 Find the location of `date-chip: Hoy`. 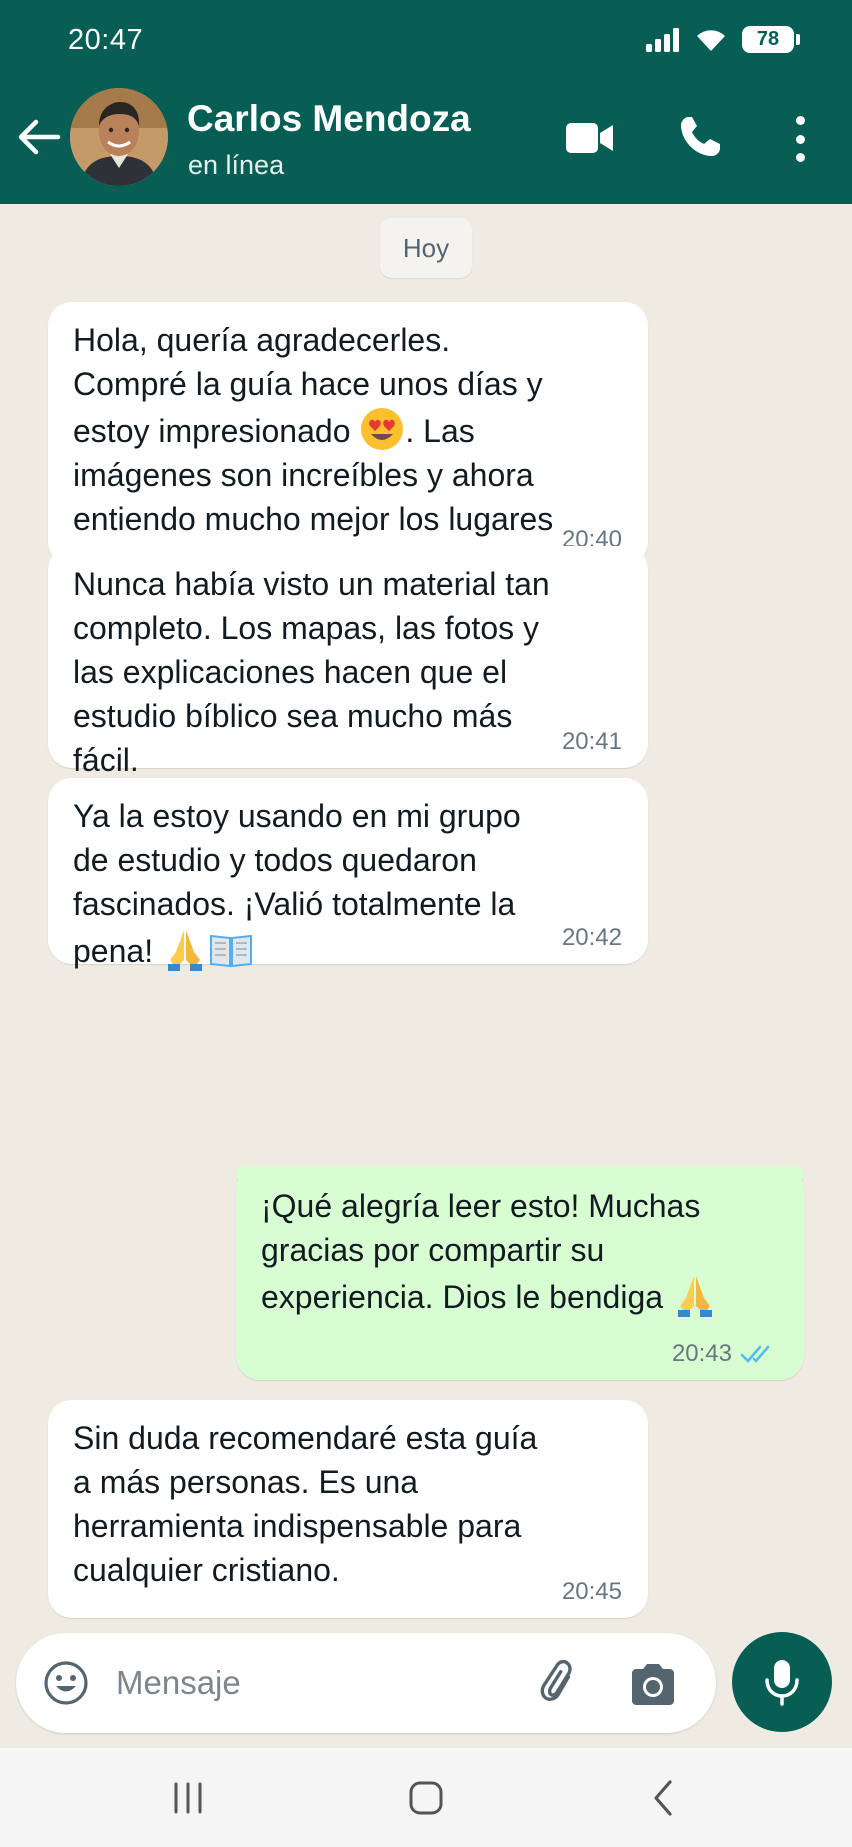

date-chip: Hoy is located at coordinates (426, 248).